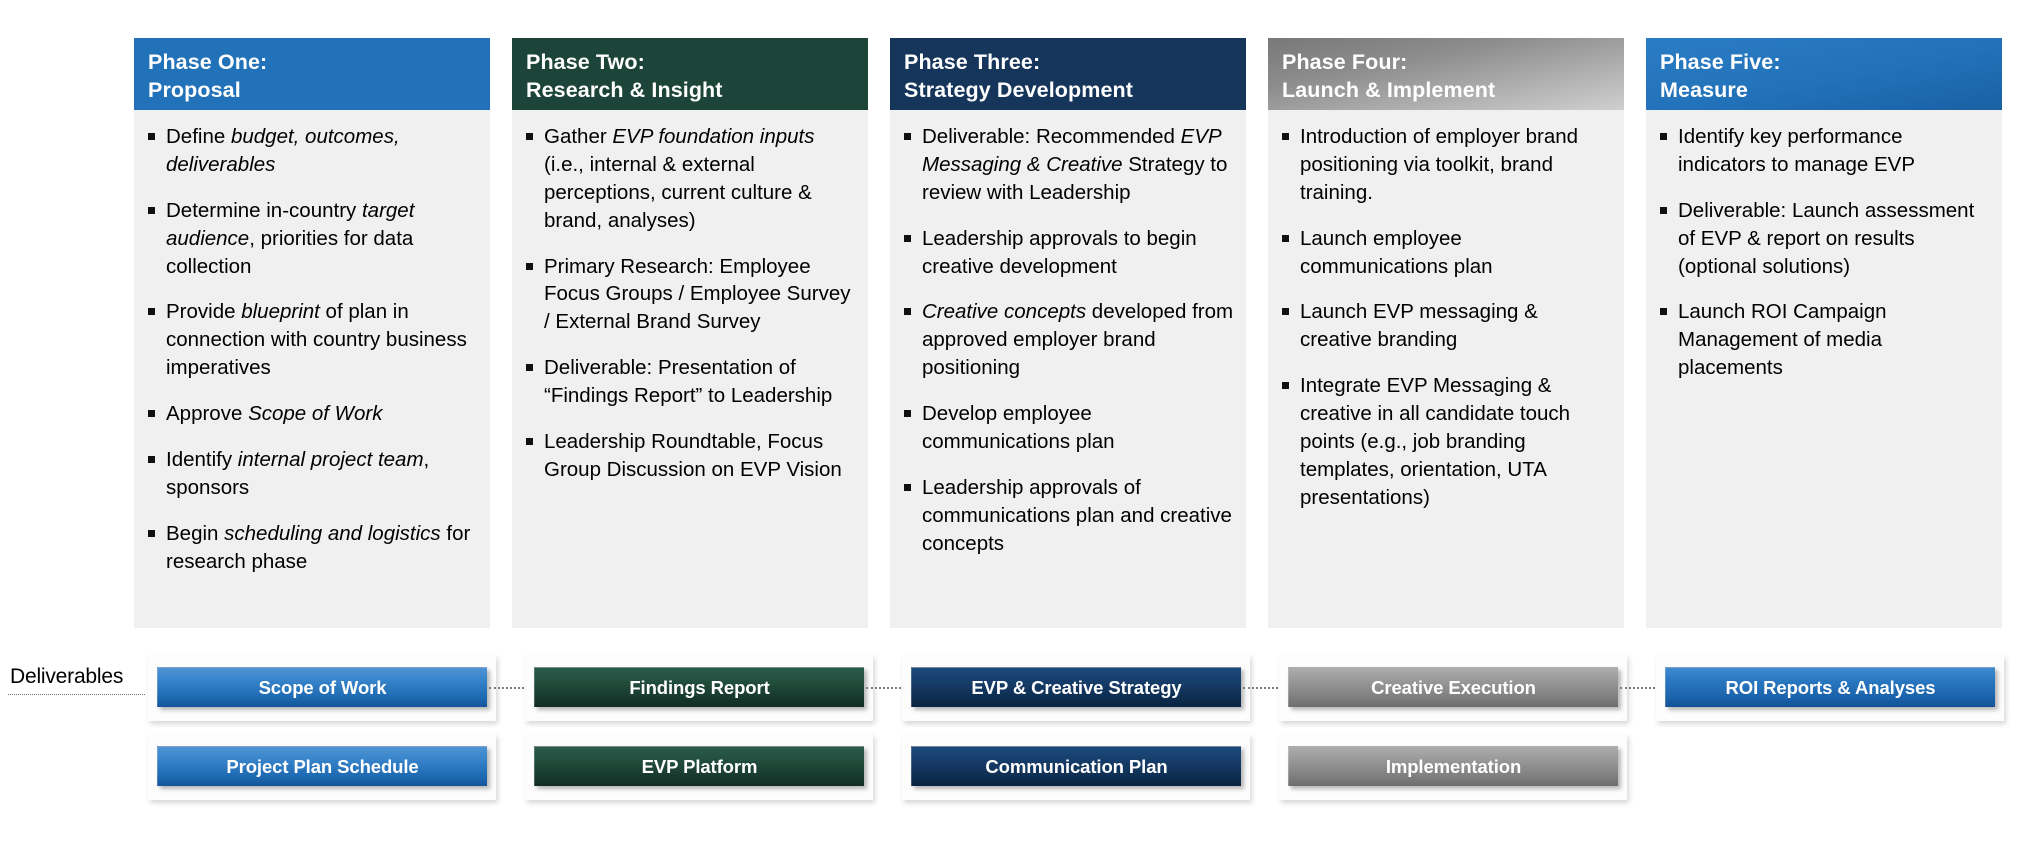 This screenshot has height=852, width=2024. Describe the element at coordinates (690, 74) in the screenshot. I see `phase-header-2: Phase Two: Research & Insight` at that location.